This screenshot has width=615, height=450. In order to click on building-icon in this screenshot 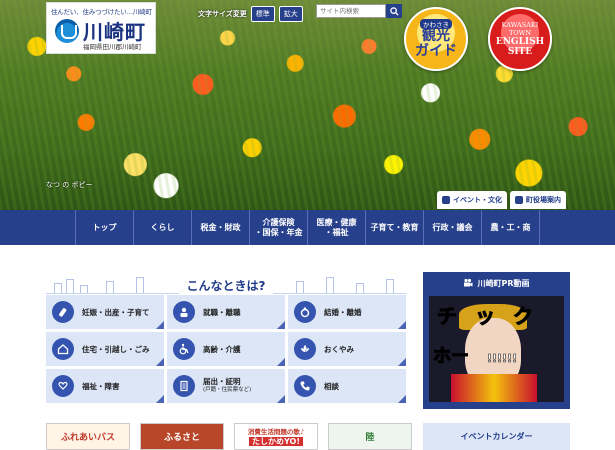, I will do `click(519, 200)`.